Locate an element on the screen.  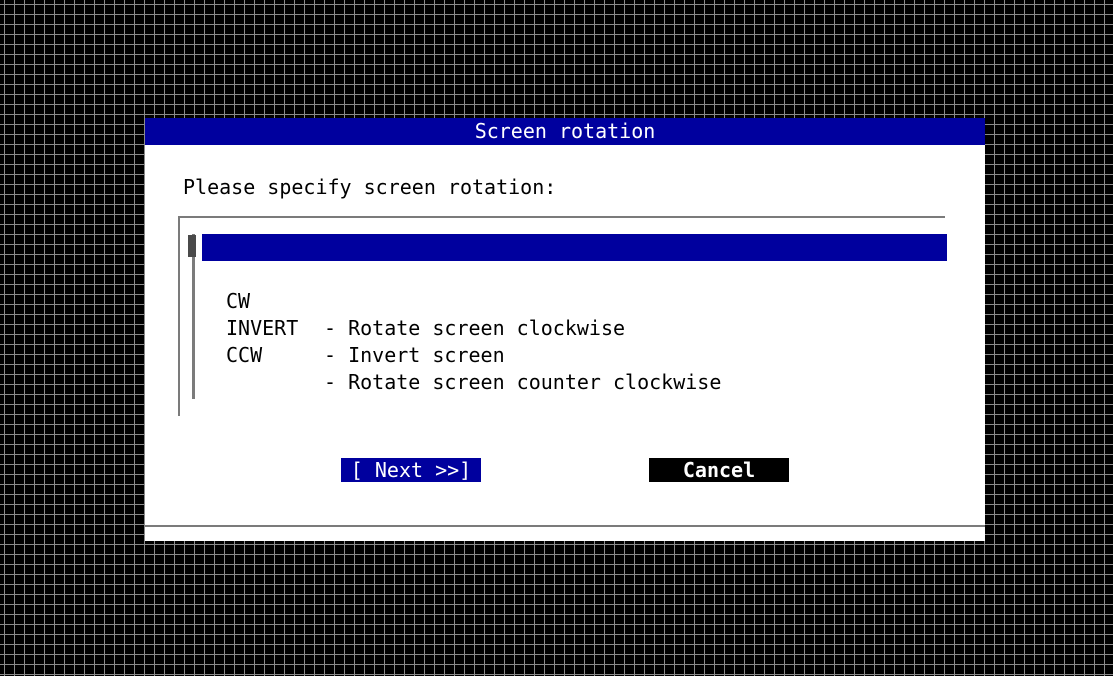
option-ccw: CCW - Rotate screen counter clockwise is located at coordinates (574, 354).